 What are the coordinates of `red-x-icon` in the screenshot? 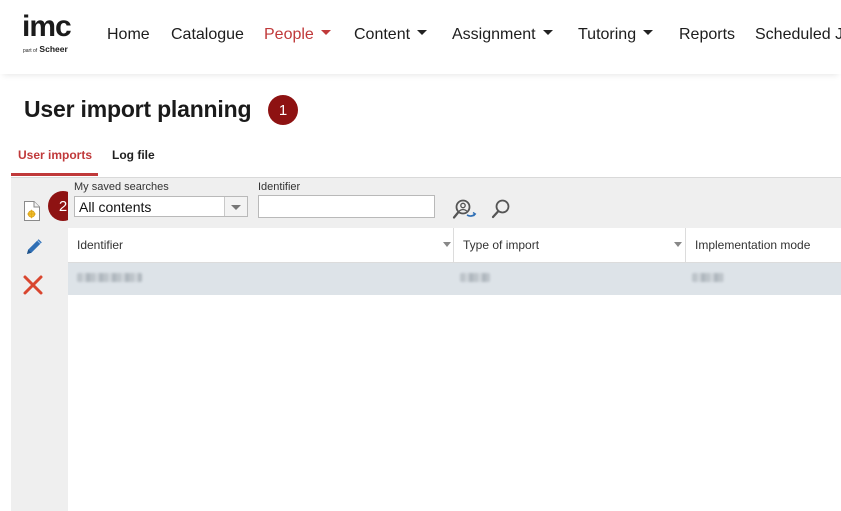 It's located at (33, 285).